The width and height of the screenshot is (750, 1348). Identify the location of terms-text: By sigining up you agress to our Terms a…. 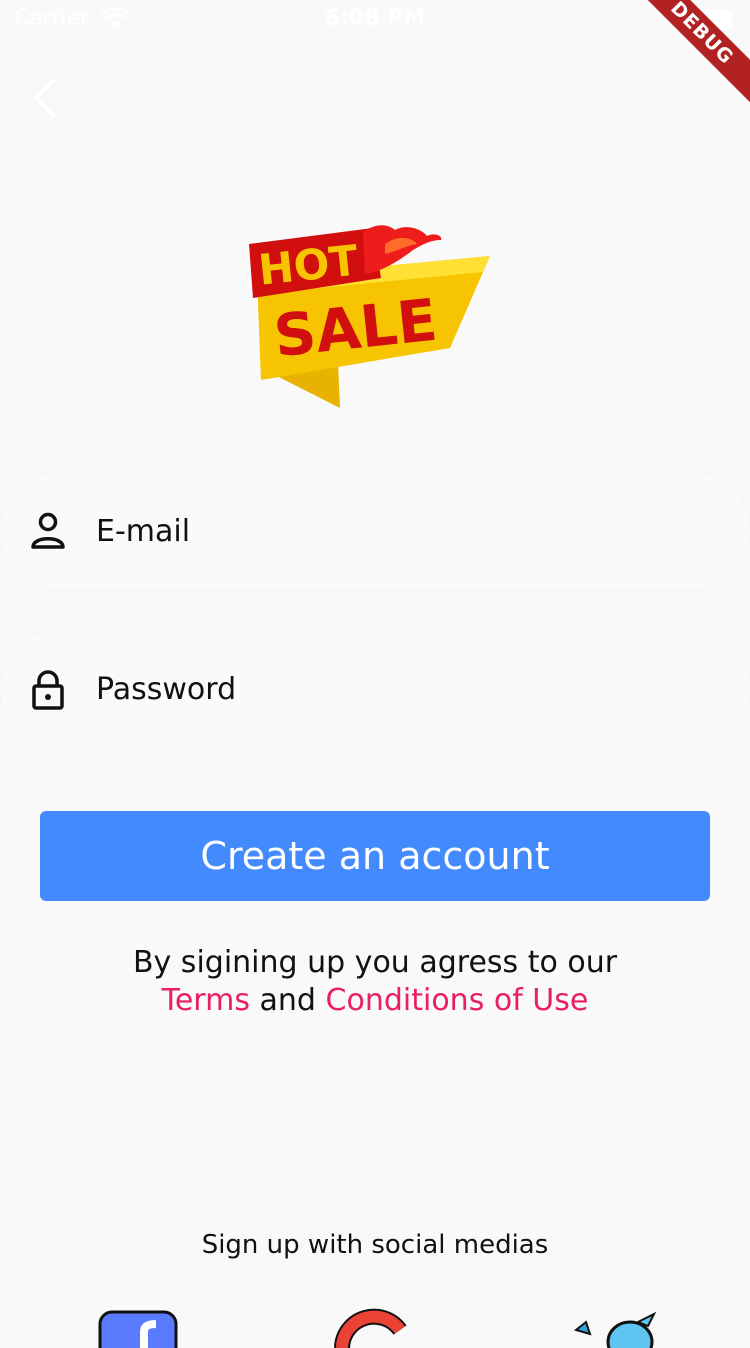
(375, 982).